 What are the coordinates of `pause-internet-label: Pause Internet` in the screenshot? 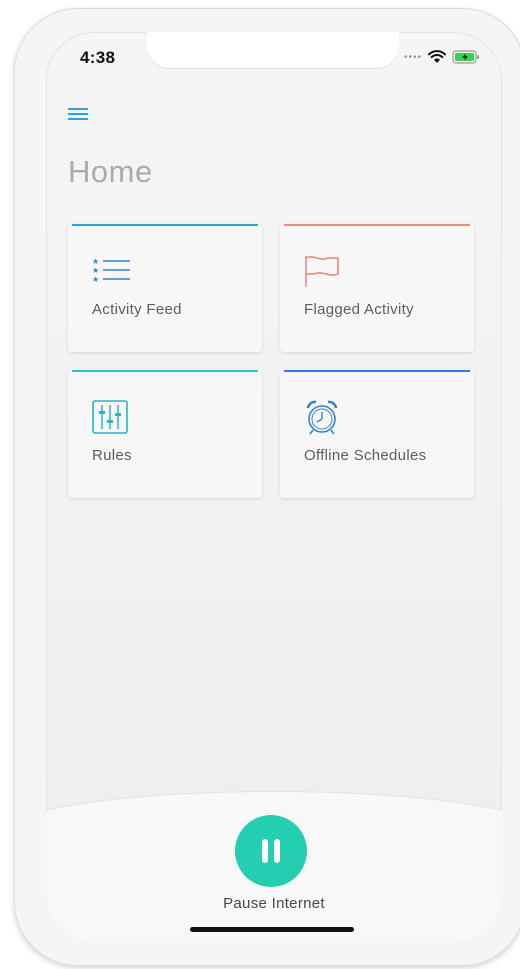 It's located at (274, 903).